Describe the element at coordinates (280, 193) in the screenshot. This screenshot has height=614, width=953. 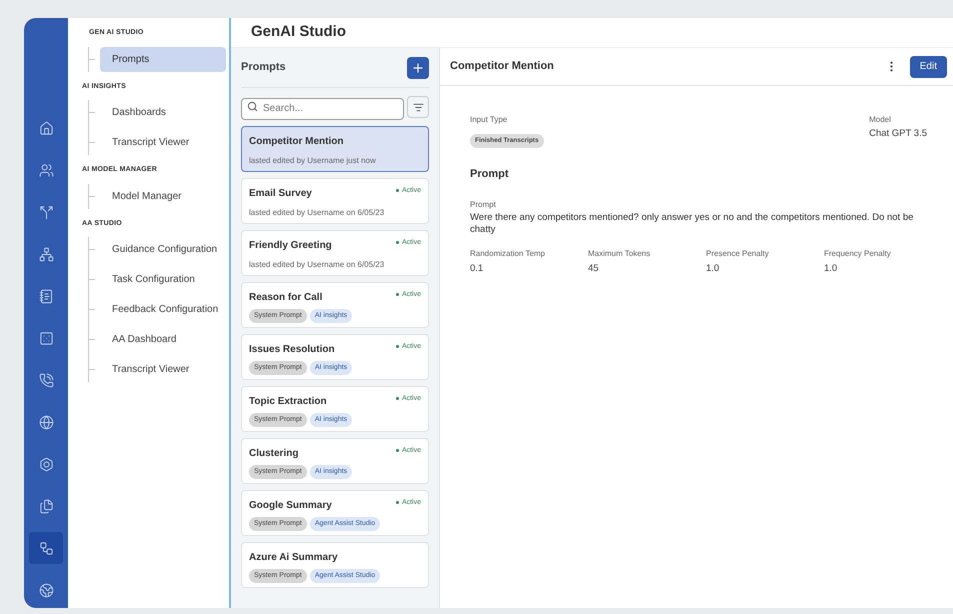
I see `prompt-title: Email Survey` at that location.